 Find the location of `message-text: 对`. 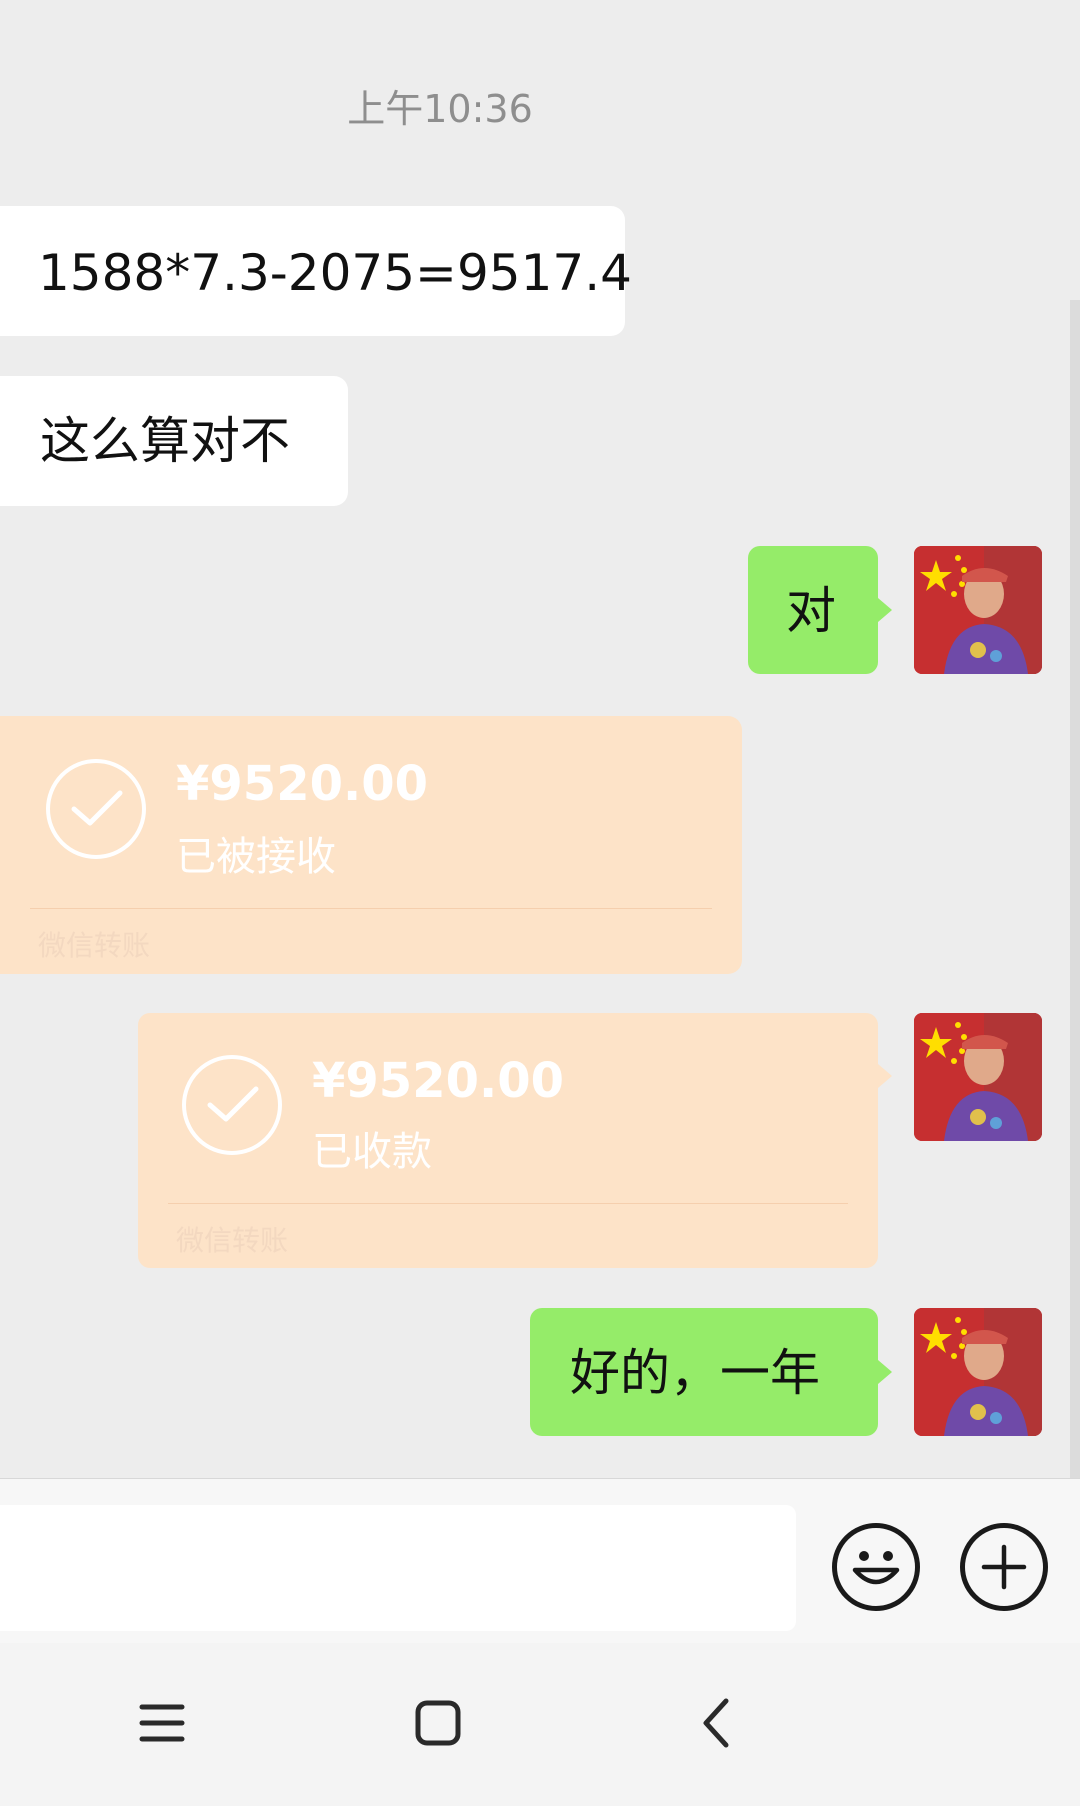

message-text: 对 is located at coordinates (811, 611).